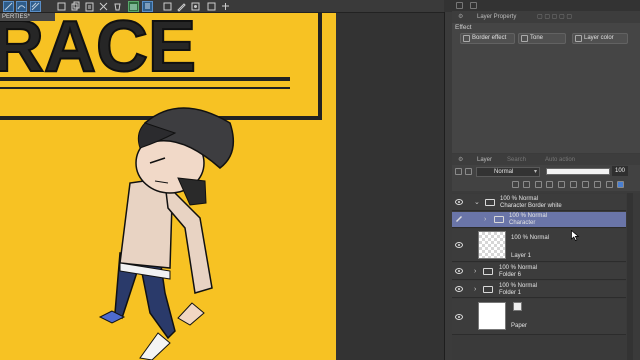 The image size is (640, 360). What do you see at coordinates (538, 184) in the screenshot?
I see `lock-icon` at bounding box center [538, 184].